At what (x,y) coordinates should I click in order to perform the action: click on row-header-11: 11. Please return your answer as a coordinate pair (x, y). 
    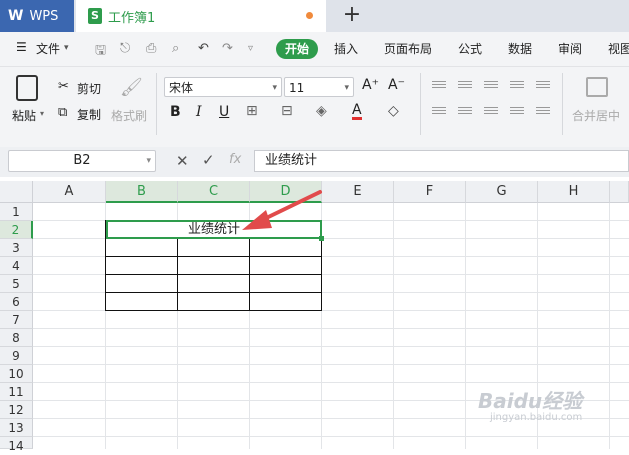
    Looking at the image, I should click on (16, 392).